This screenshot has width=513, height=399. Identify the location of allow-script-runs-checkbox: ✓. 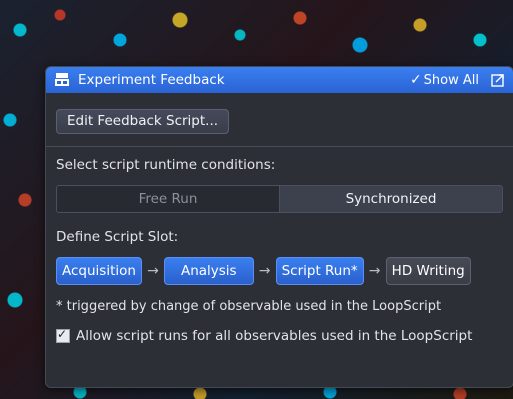
(63, 335).